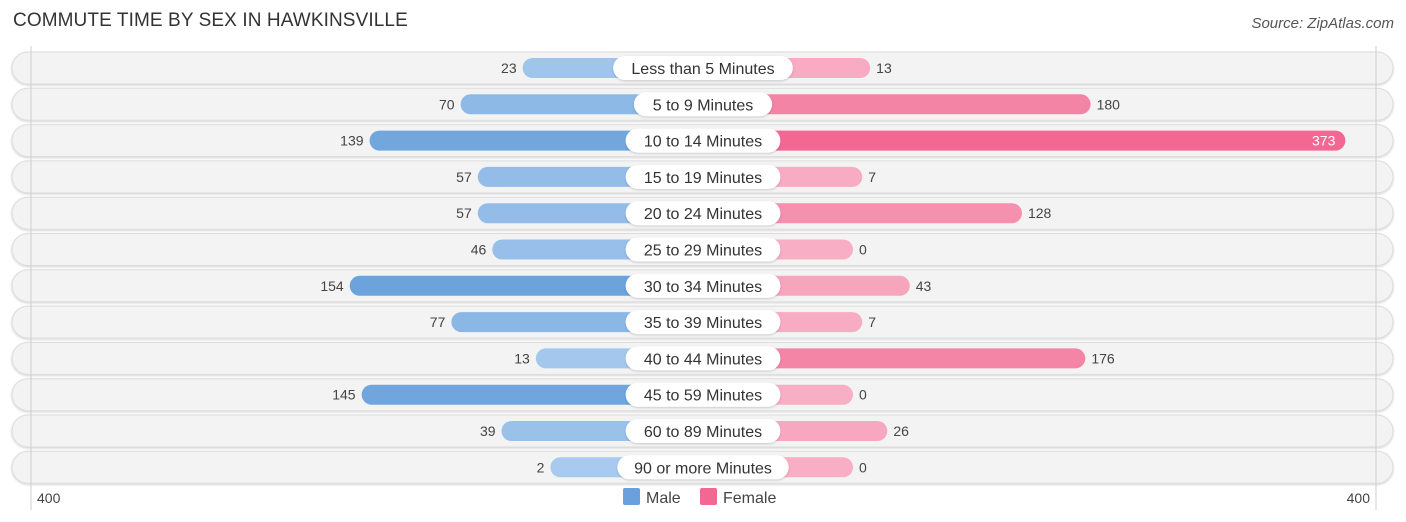 The height and width of the screenshot is (522, 1406). I want to click on bar-female, so click(1024, 140).